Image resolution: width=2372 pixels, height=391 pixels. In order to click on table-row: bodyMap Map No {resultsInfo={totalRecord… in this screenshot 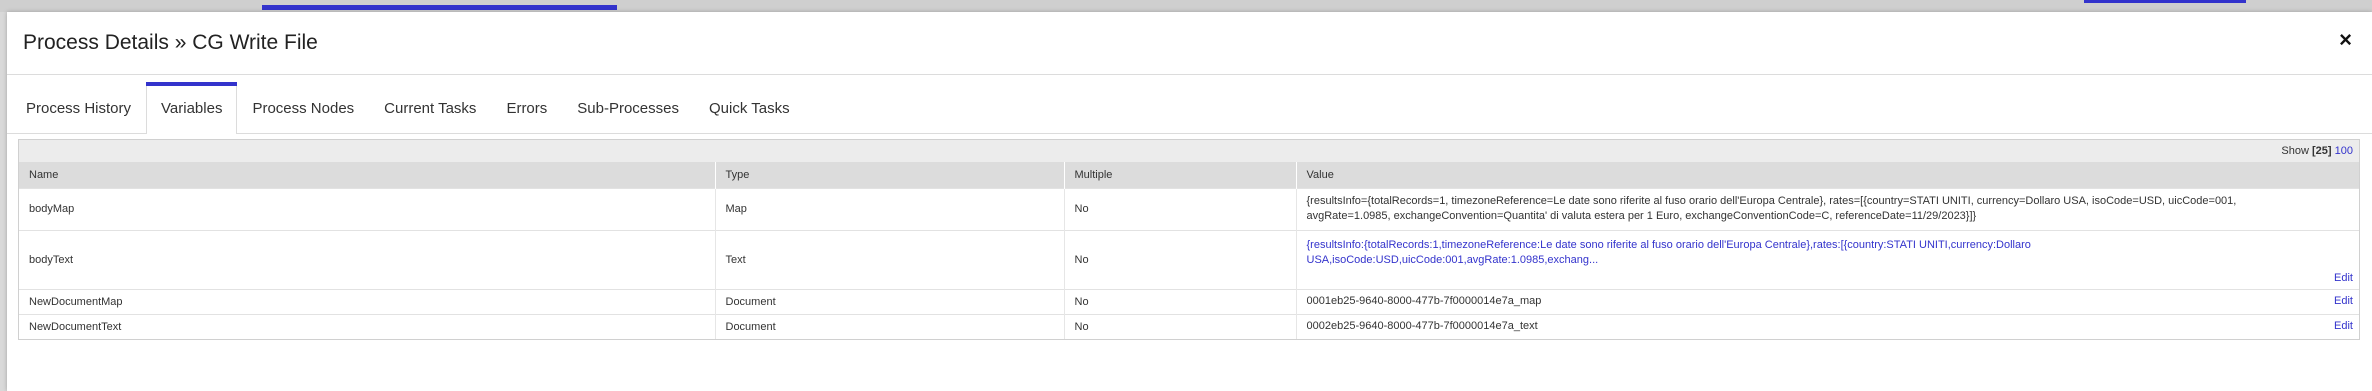, I will do `click(1189, 208)`.